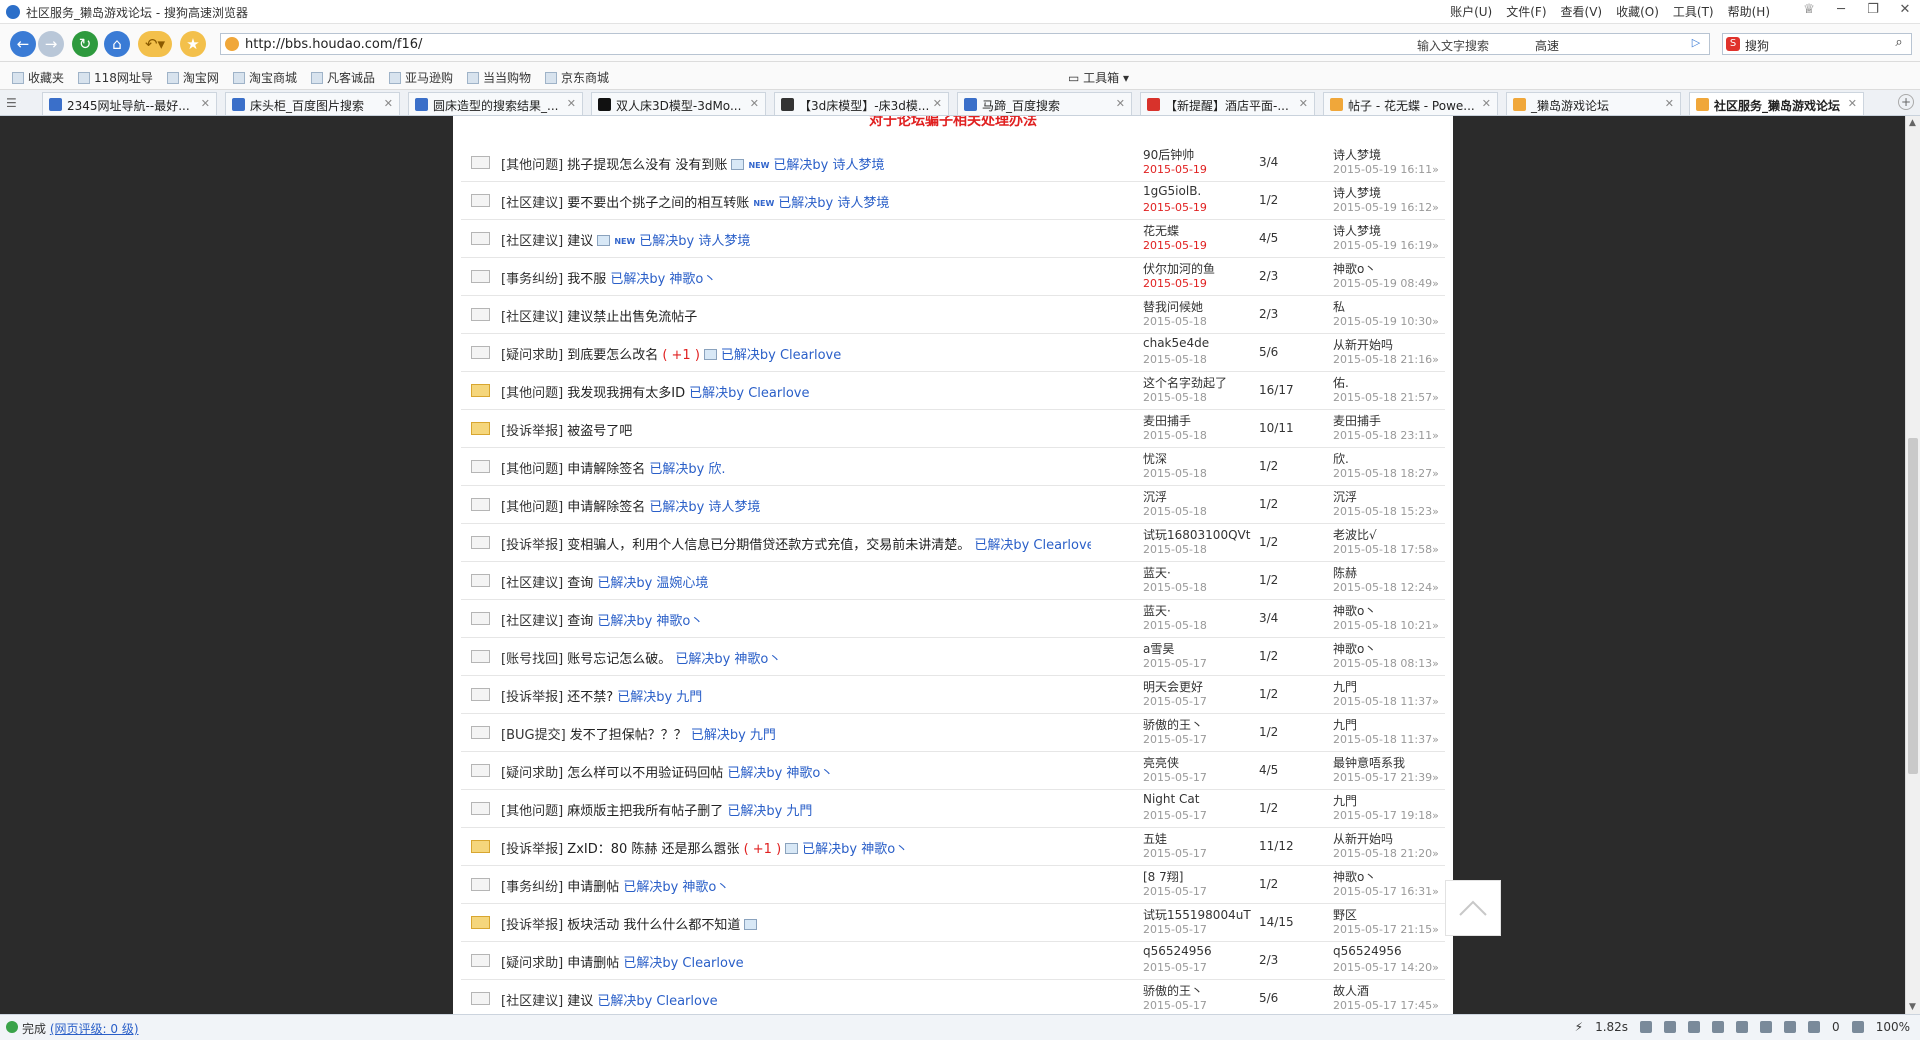  What do you see at coordinates (965, 44) in the screenshot?
I see `address-bar: http://bbs.houdao.com/f16/ 输入文字搜索 高速 ▷` at bounding box center [965, 44].